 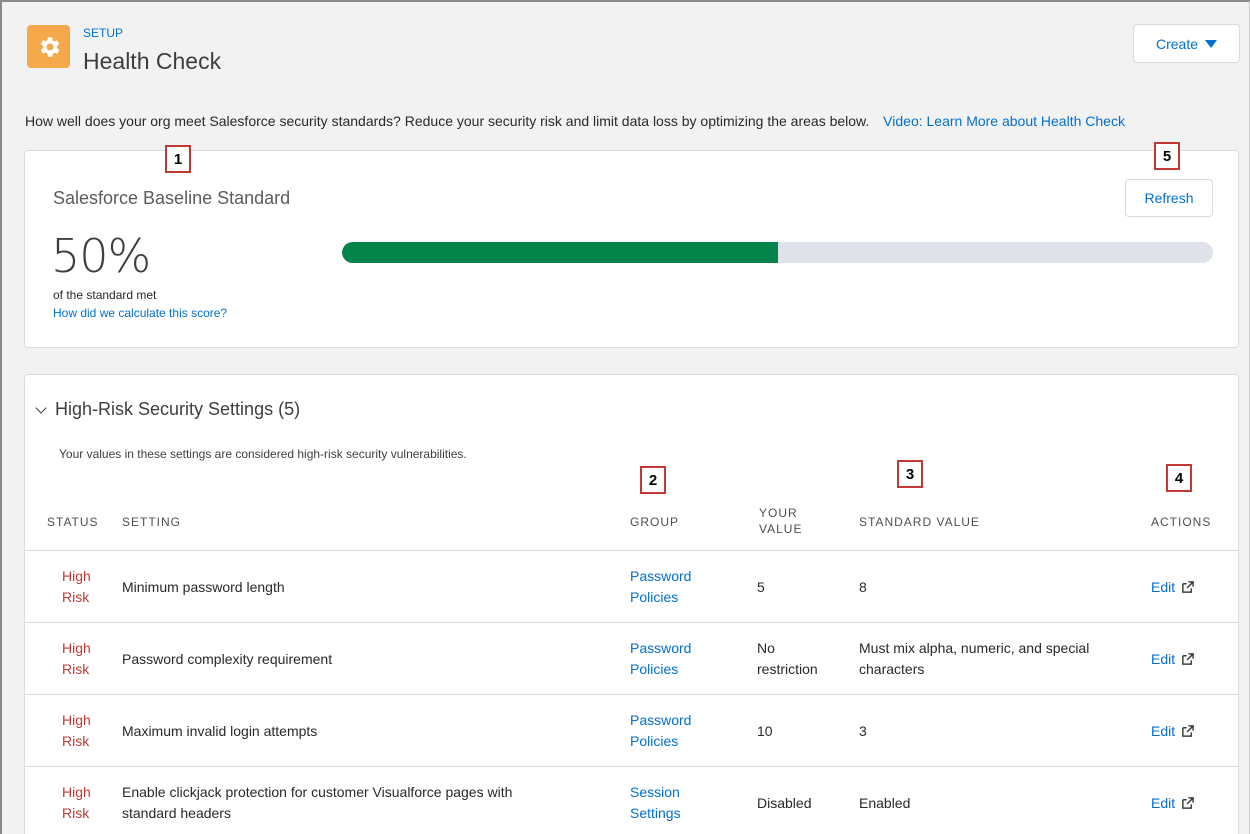 What do you see at coordinates (765, 731) in the screenshot?
I see `your-value: 10` at bounding box center [765, 731].